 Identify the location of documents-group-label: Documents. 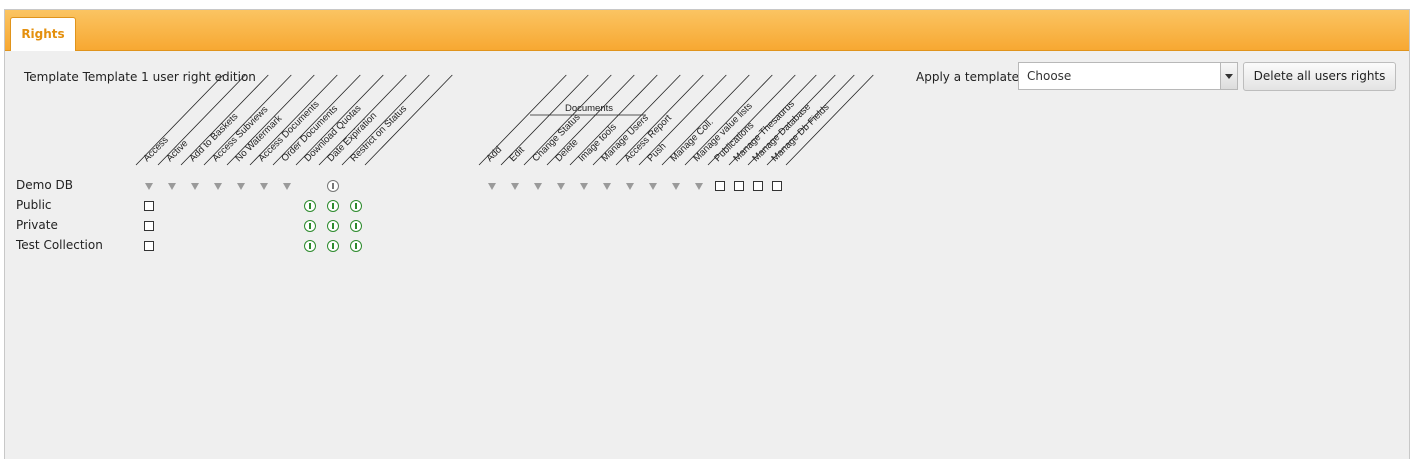
(589, 108).